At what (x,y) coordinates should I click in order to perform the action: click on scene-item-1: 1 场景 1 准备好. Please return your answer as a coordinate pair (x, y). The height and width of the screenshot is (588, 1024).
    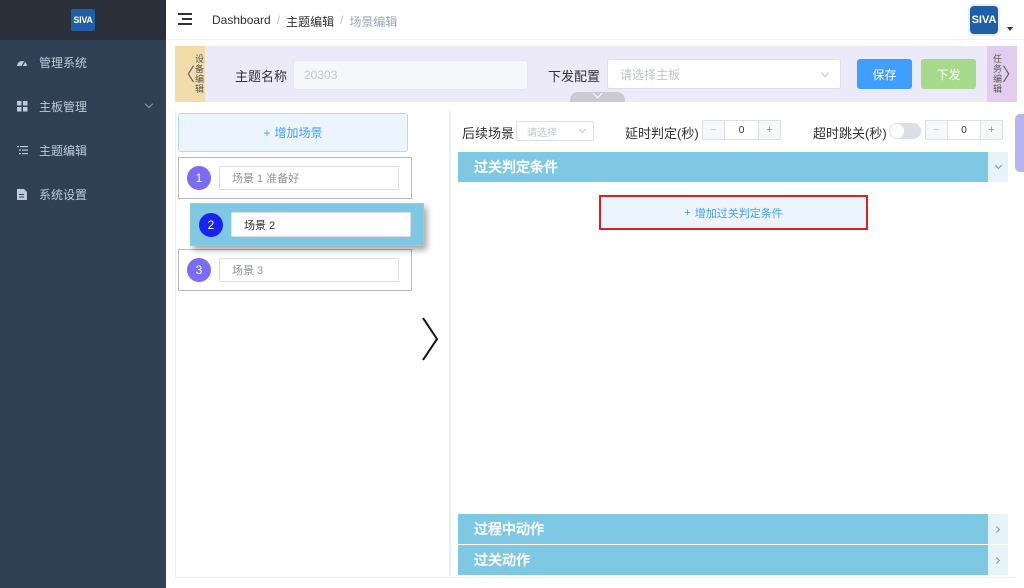
    Looking at the image, I should click on (295, 178).